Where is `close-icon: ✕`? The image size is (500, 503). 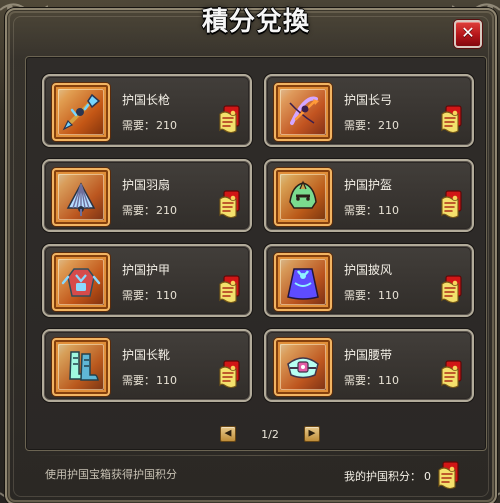 close-icon: ✕ is located at coordinates (468, 32).